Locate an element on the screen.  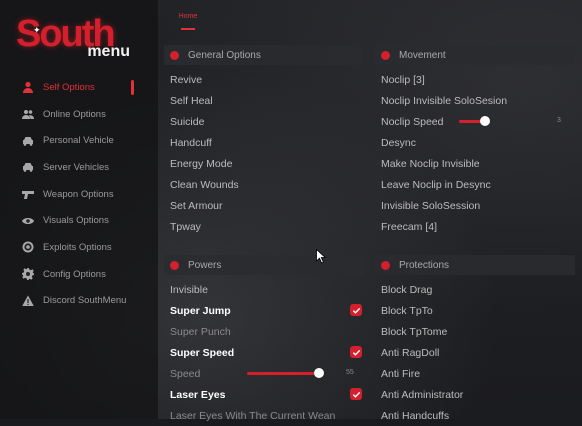
star-icon: ✦ is located at coordinates (37, 30).